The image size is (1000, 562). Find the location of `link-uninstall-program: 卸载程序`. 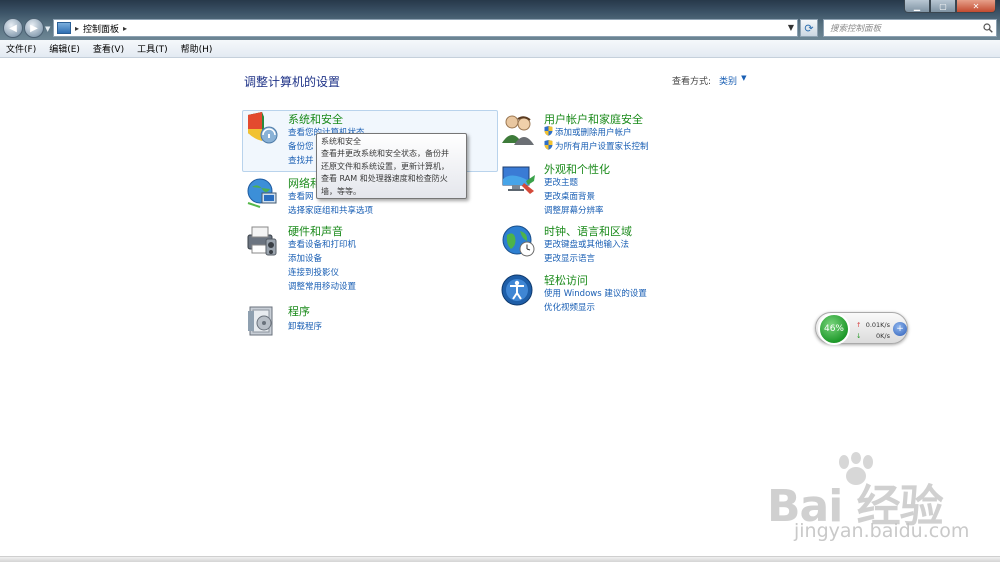

link-uninstall-program: 卸载程序 is located at coordinates (305, 326).